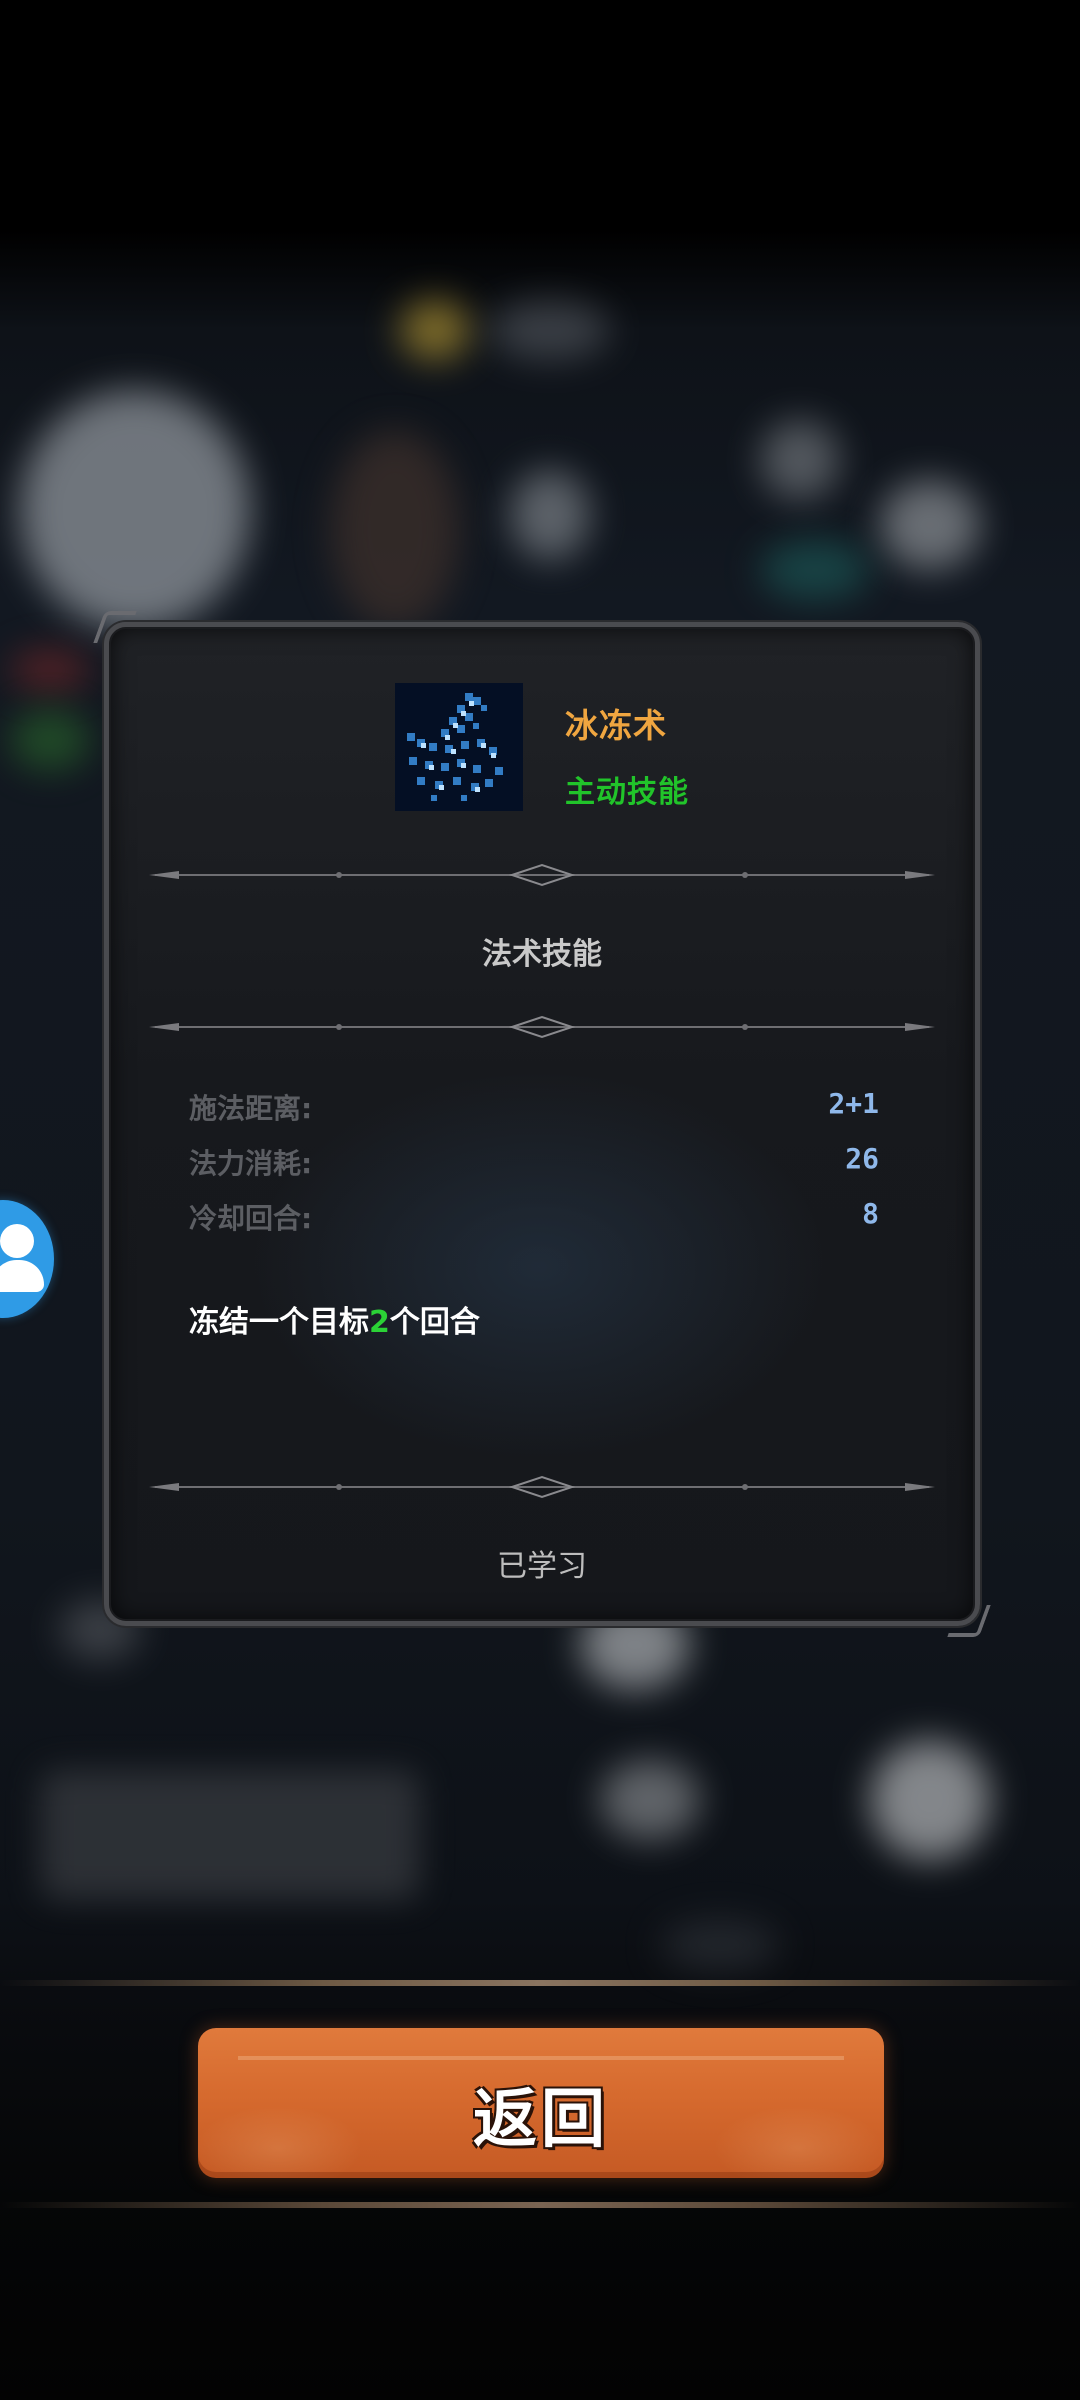 This screenshot has width=1080, height=2400. I want to click on learned-status: 已学习, so click(542, 1566).